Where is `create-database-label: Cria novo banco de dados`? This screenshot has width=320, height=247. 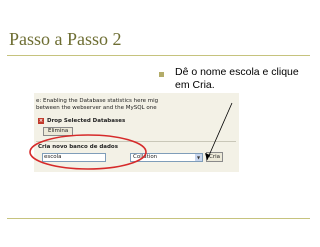
create-database-label: Cria novo banco de dados is located at coordinates (78, 147).